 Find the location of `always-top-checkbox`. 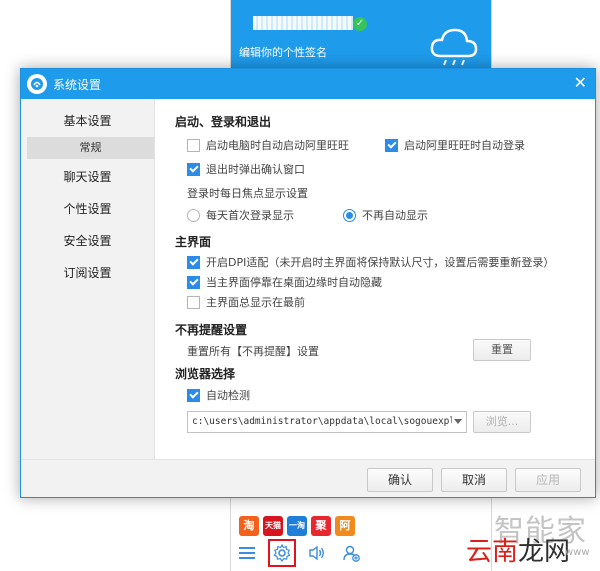

always-top-checkbox is located at coordinates (193, 302).